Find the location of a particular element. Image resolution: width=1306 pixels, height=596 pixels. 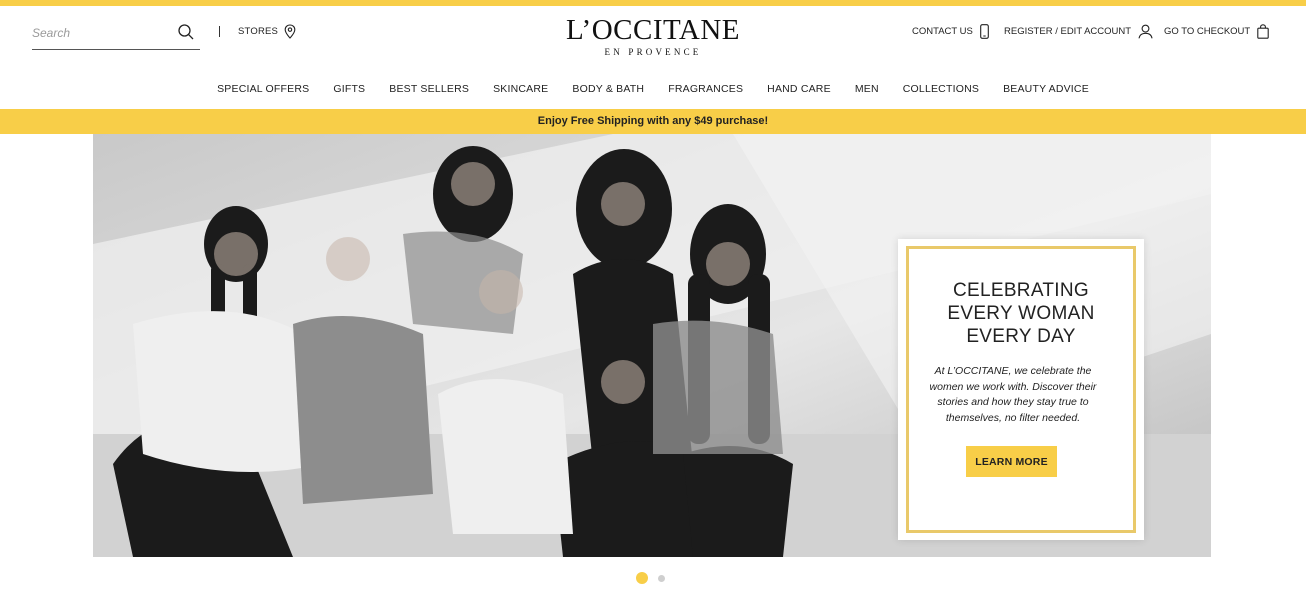

nav-item-best-sellers: BEST SELLERS is located at coordinates (429, 89).